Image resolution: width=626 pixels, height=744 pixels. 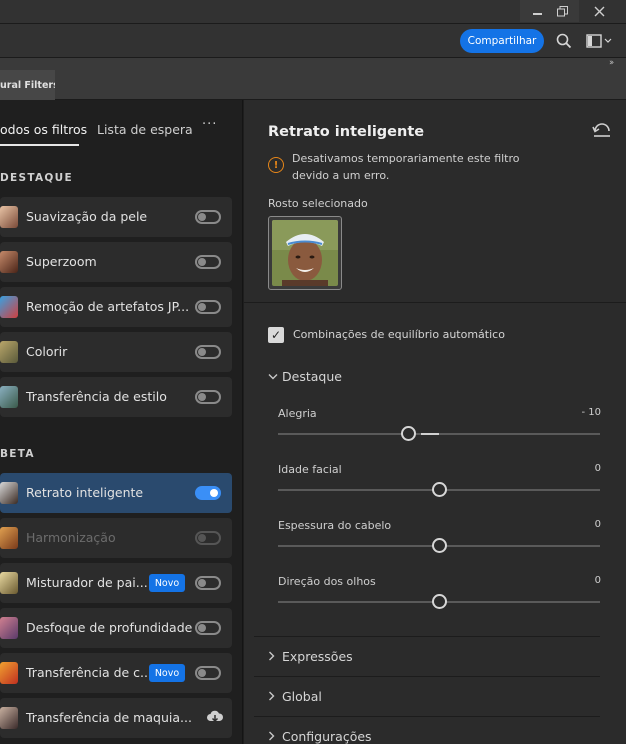 What do you see at coordinates (346, 132) in the screenshot?
I see `filter-title: Retrato inteligente` at bounding box center [346, 132].